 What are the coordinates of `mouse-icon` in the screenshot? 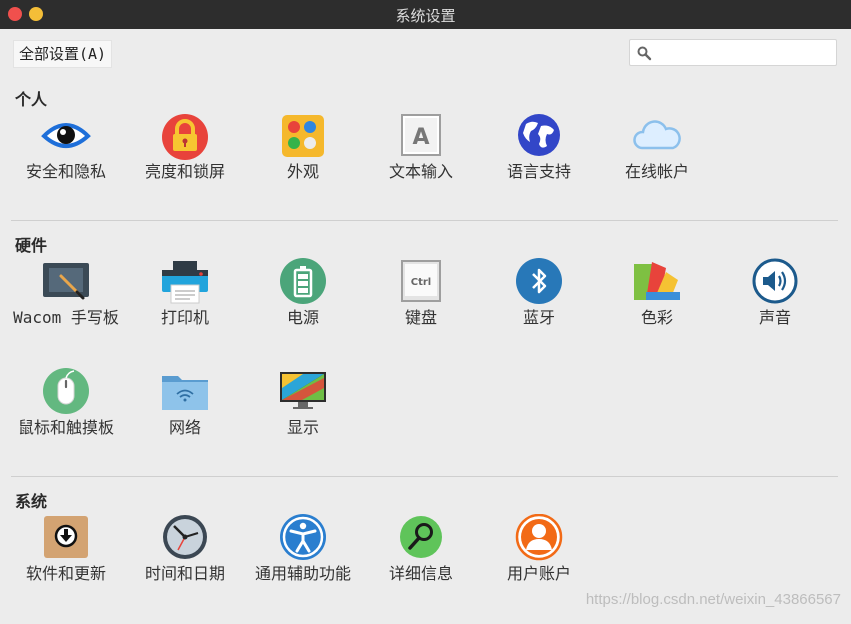 It's located at (66, 391).